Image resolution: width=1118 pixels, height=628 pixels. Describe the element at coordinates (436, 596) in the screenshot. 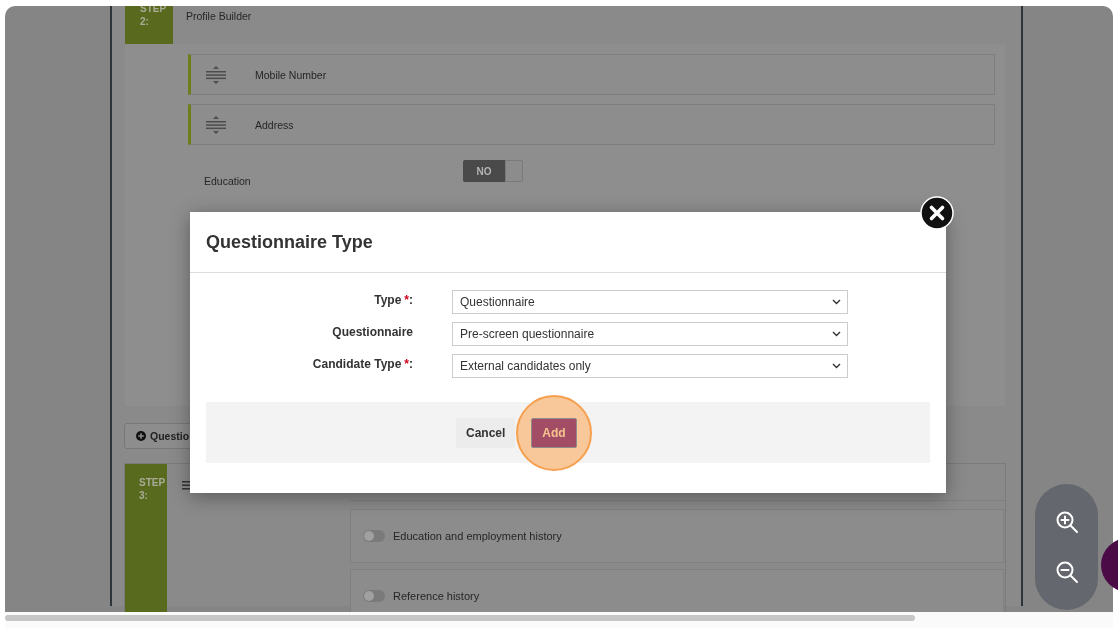

I see `option-label: Reference history` at that location.